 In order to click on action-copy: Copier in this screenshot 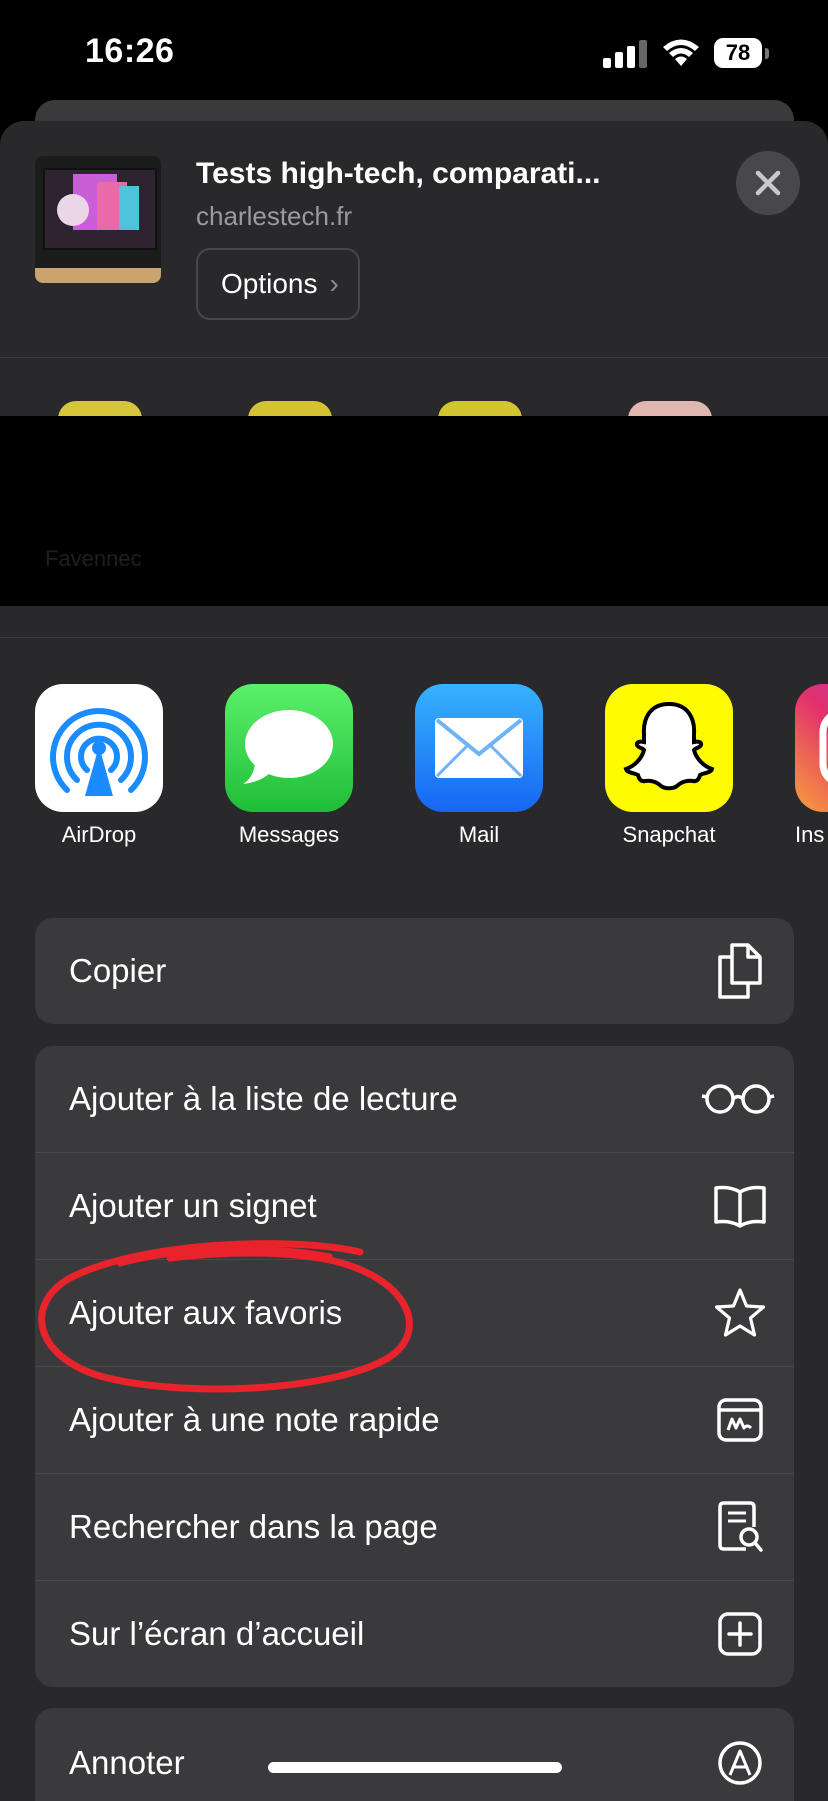, I will do `click(414, 971)`.